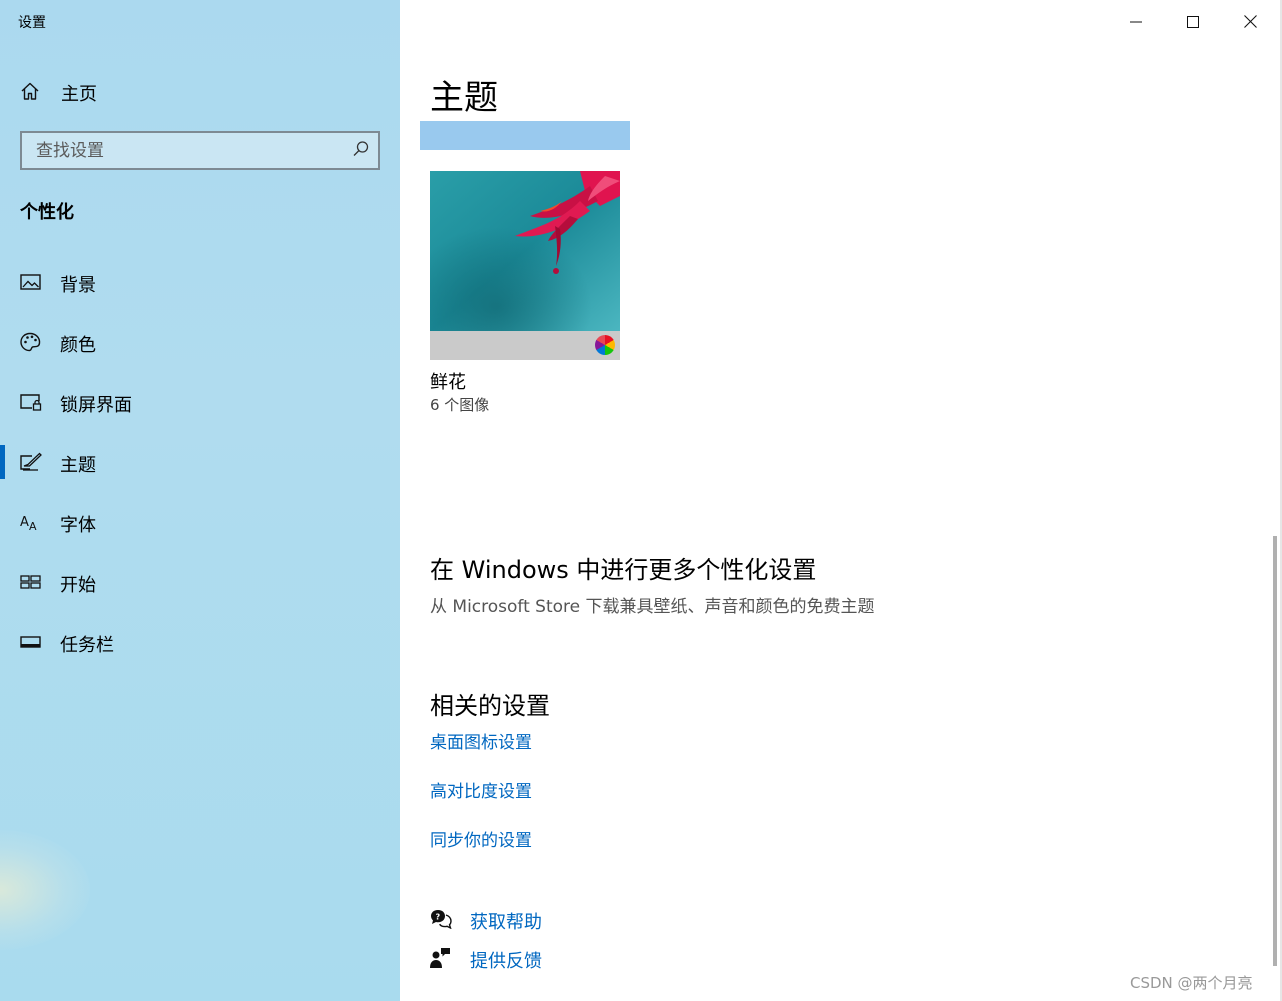  Describe the element at coordinates (361, 151) in the screenshot. I see `search-icon` at that location.